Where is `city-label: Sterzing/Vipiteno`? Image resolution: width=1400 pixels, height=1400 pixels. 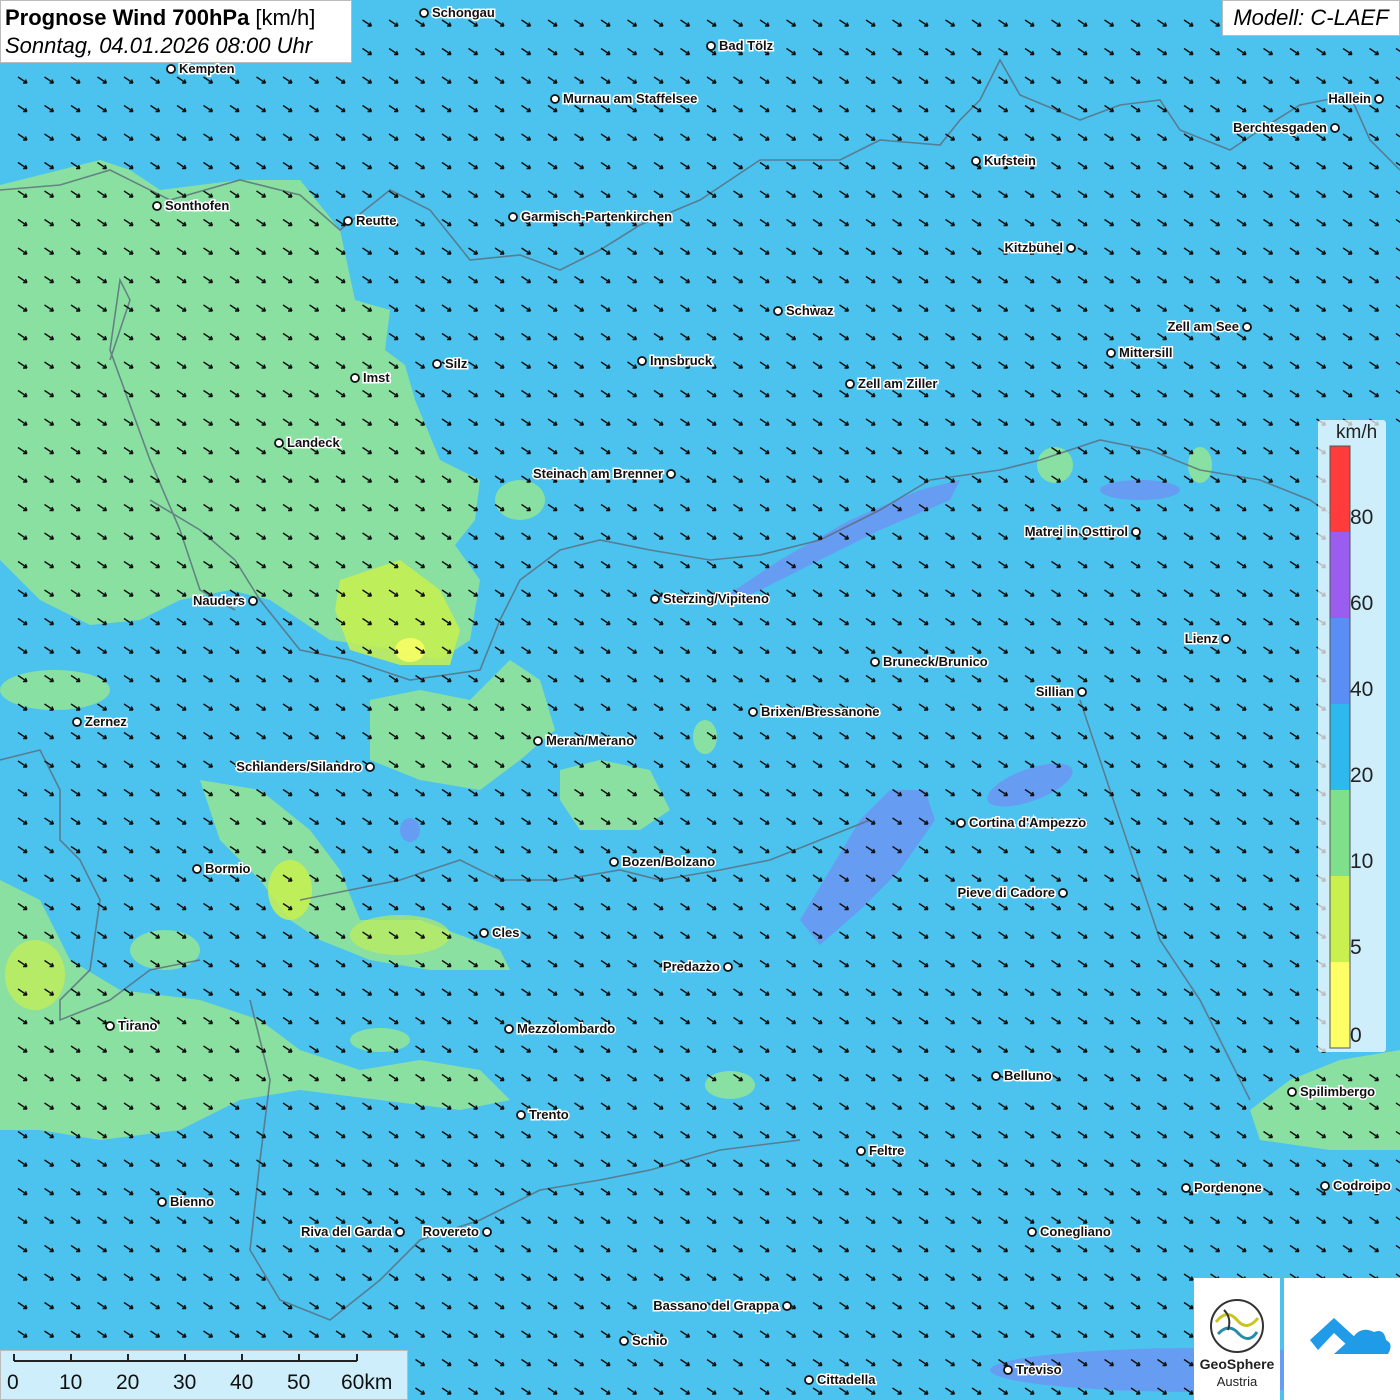 city-label: Sterzing/Vipiteno is located at coordinates (716, 598).